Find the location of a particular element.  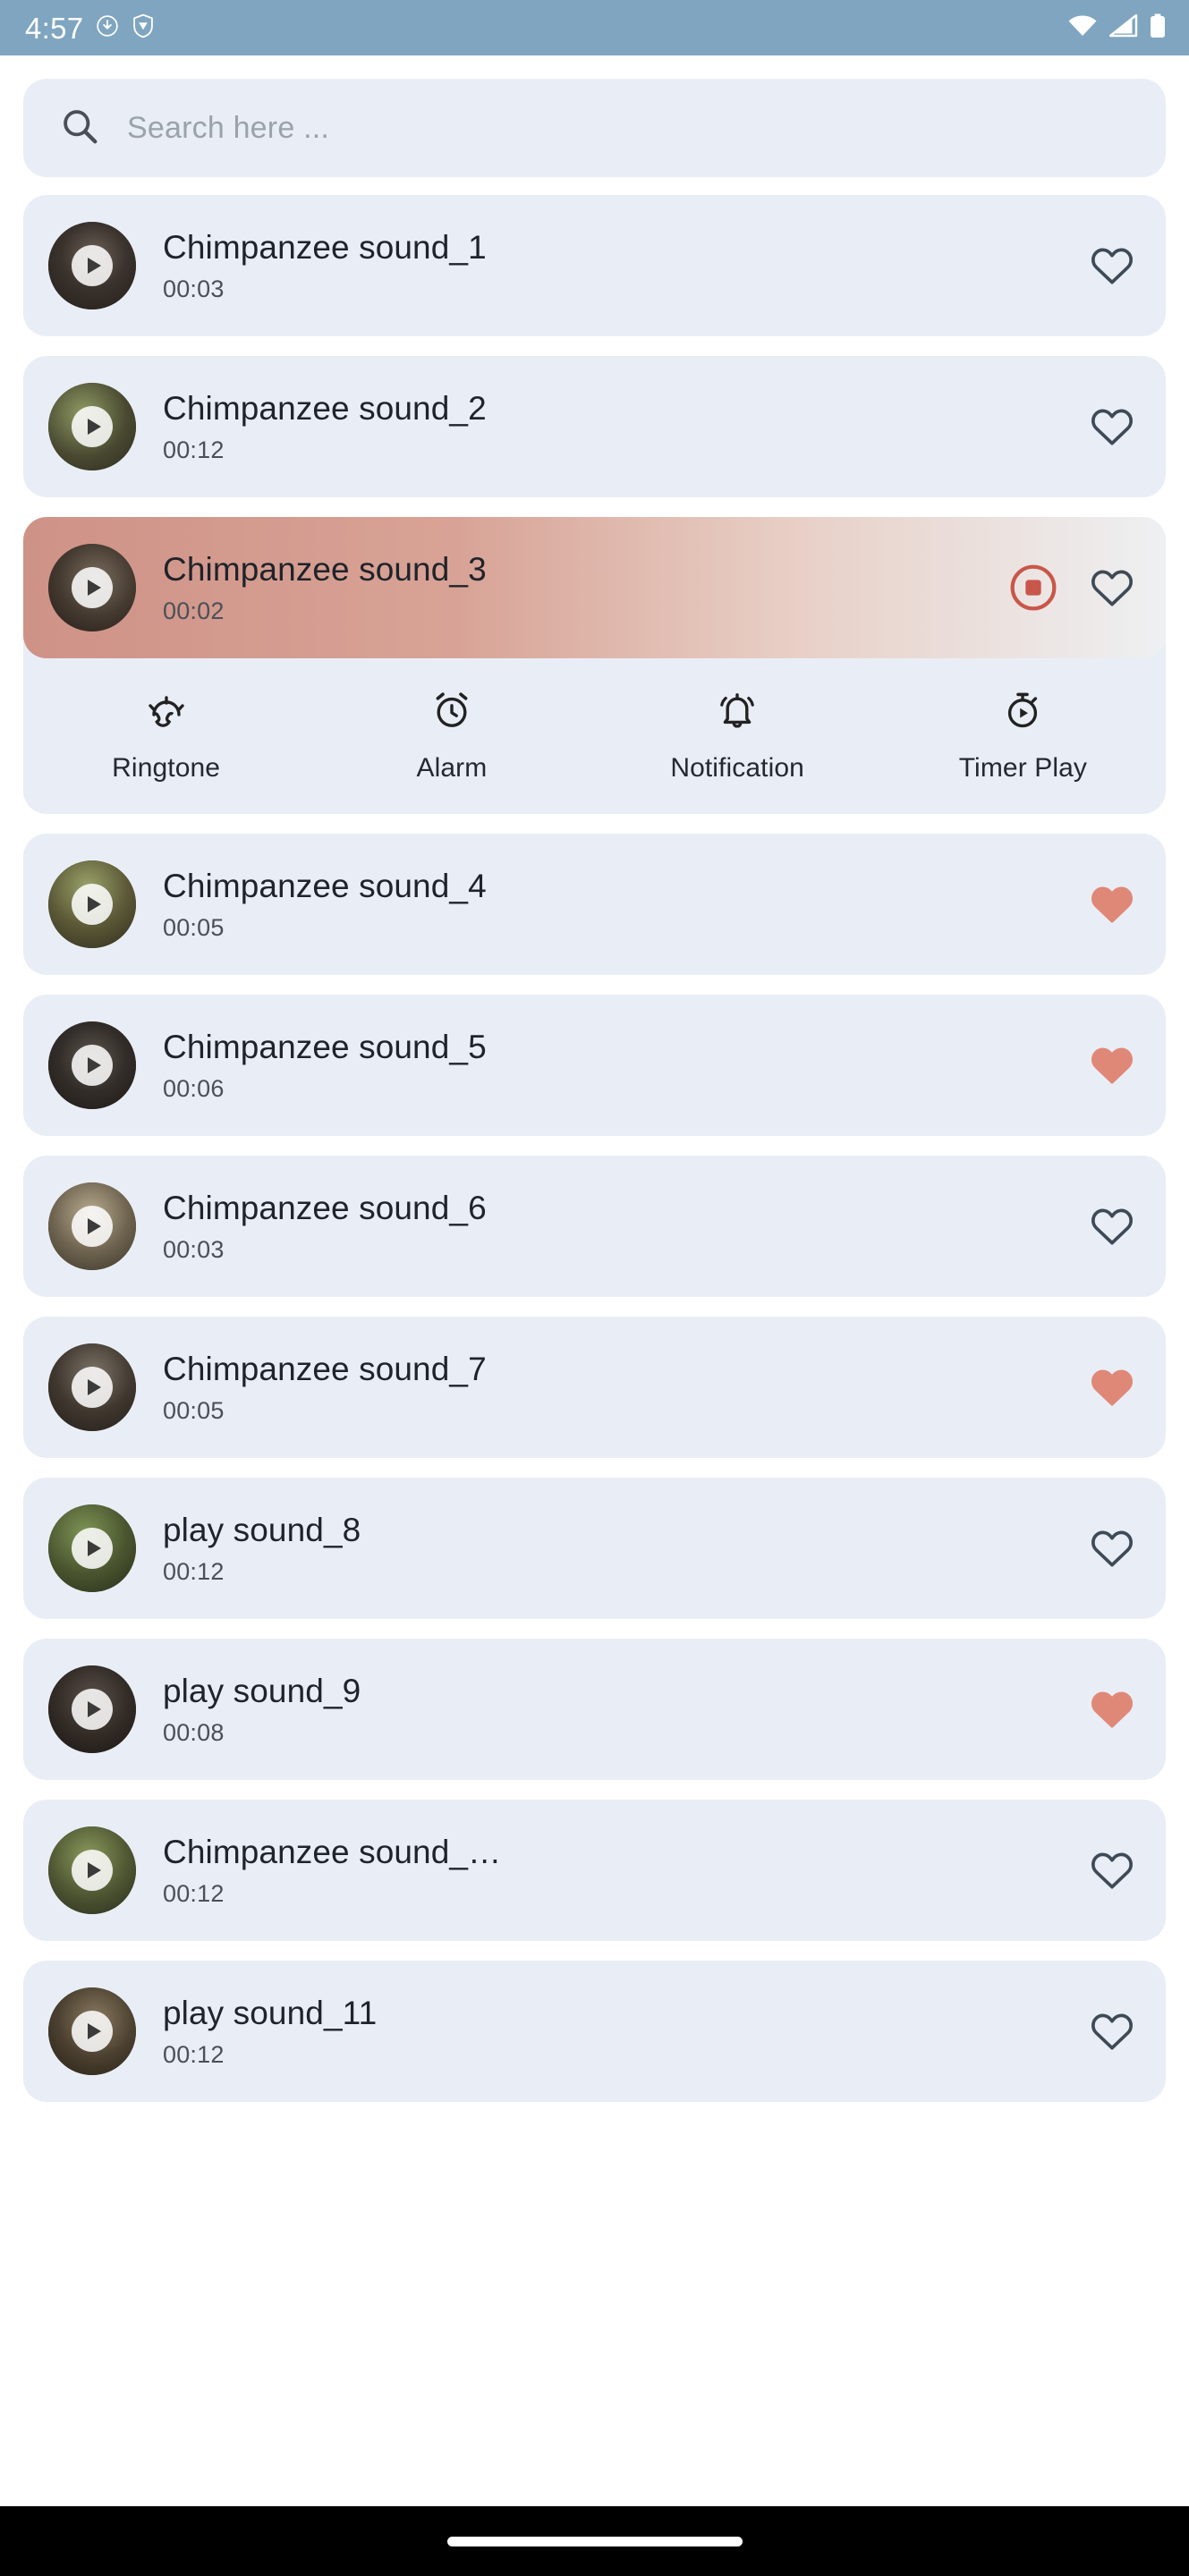

sound-row: play sound_11 00:12 is located at coordinates (594, 2031).